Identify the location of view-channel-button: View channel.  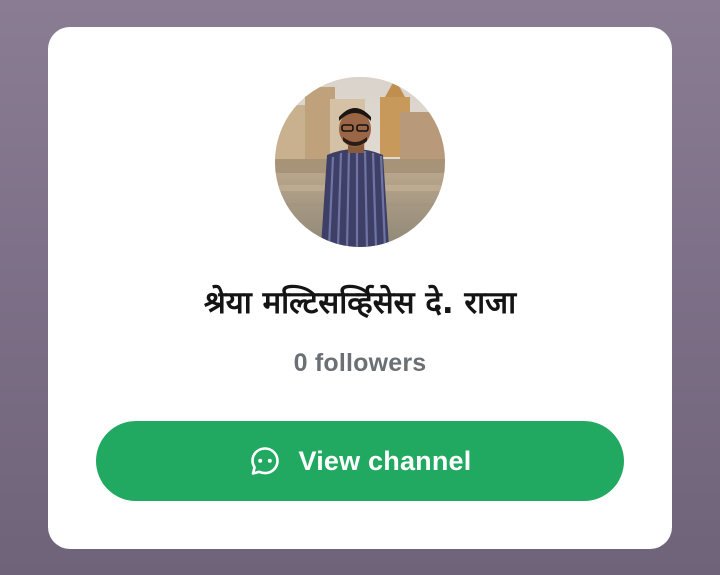
(360, 461).